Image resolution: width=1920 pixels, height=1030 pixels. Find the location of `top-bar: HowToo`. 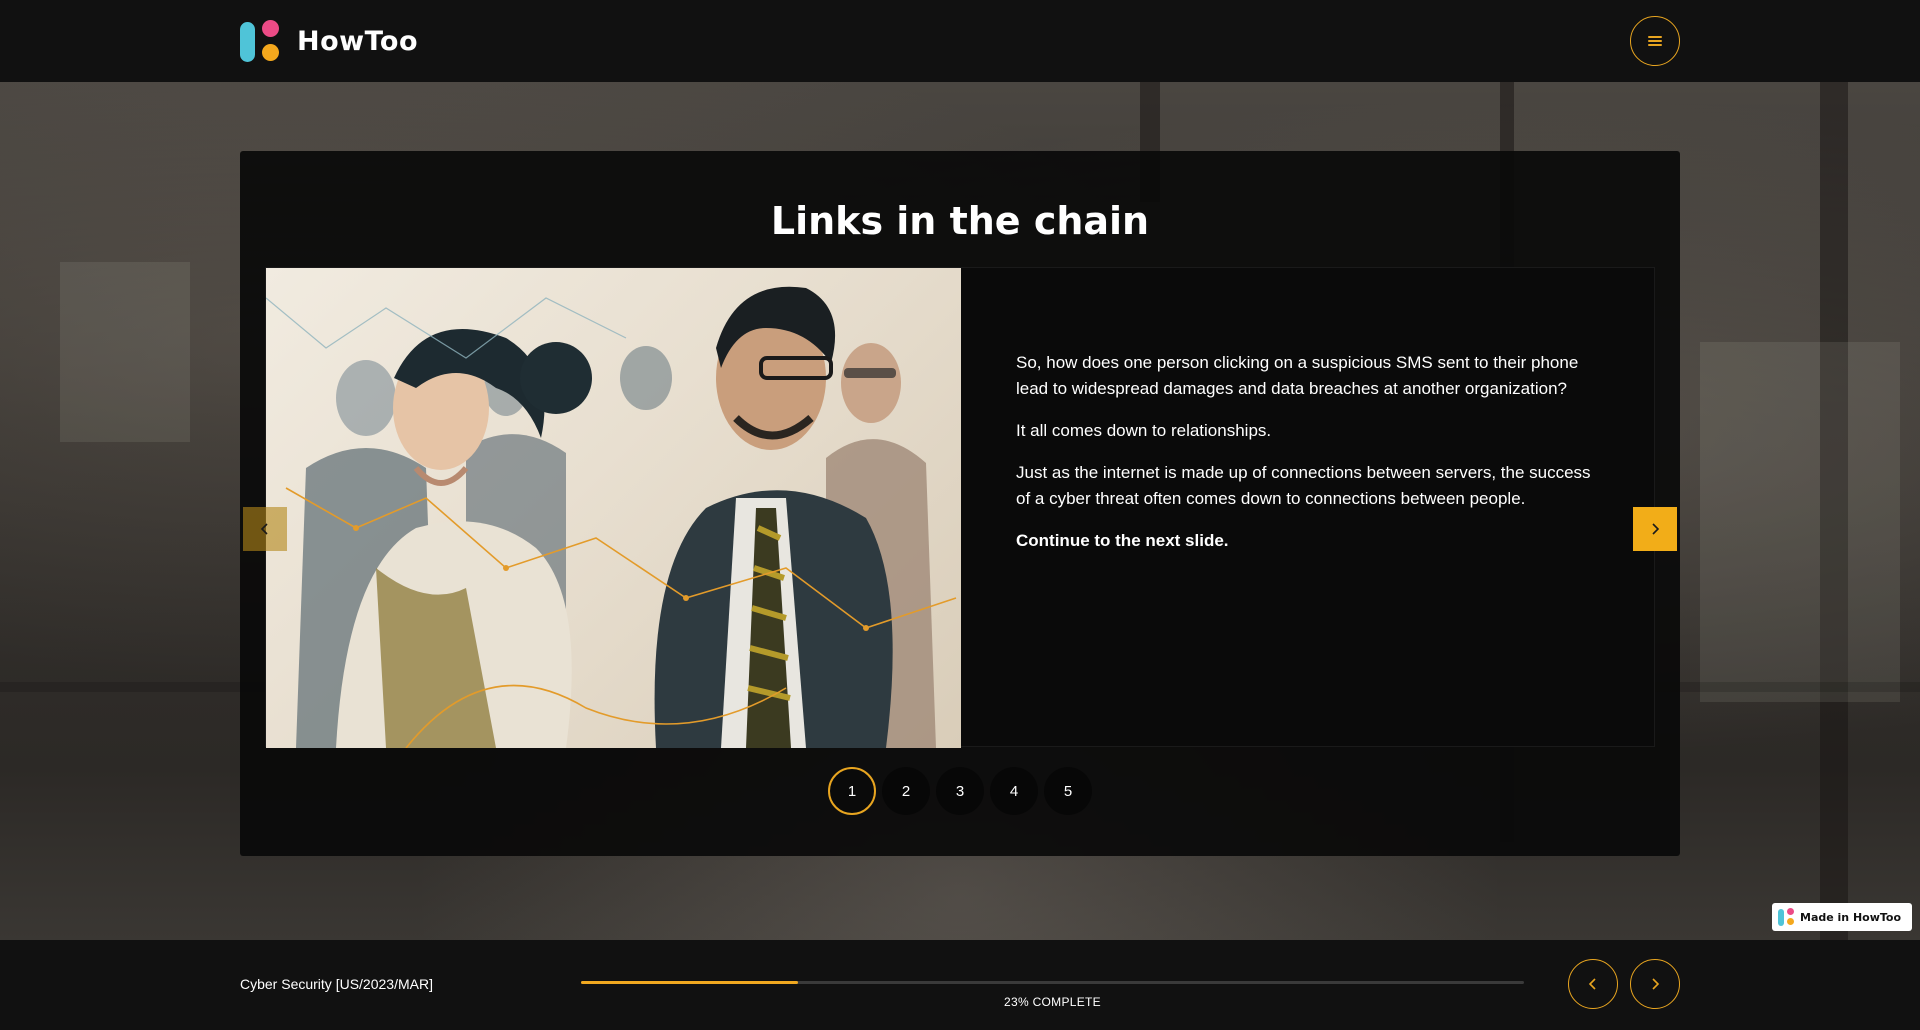

top-bar: HowToo is located at coordinates (960, 41).